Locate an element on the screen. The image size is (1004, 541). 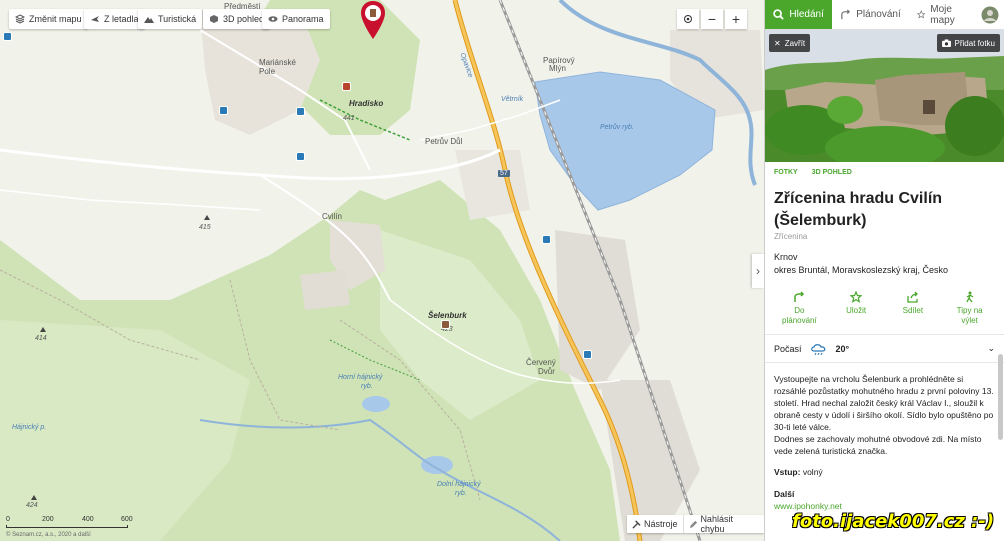
close-photo-button: ✕ Zavřít is located at coordinates (790, 43).